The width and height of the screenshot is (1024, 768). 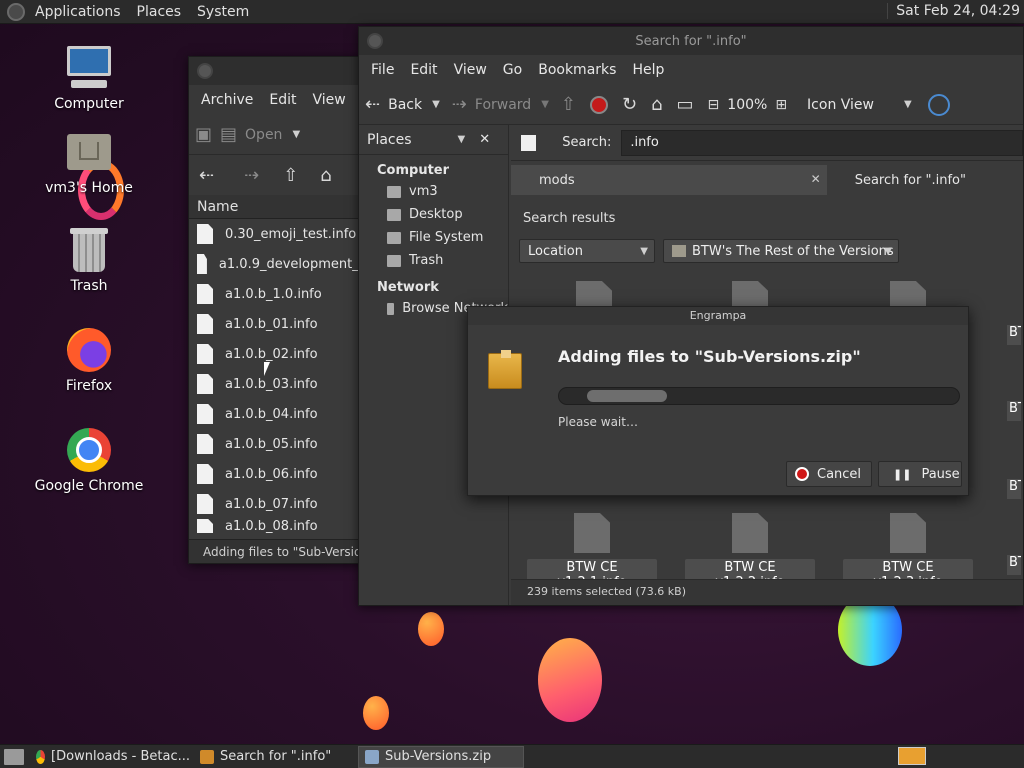 I want to click on zoom-in-icon: ⊞, so click(x=781, y=105).